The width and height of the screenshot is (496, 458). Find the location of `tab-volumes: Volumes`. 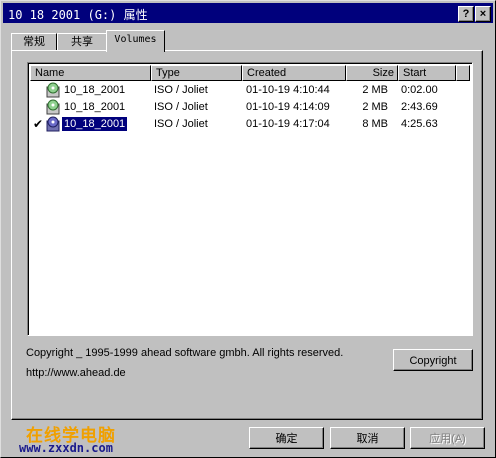

tab-volumes: Volumes is located at coordinates (135, 41).